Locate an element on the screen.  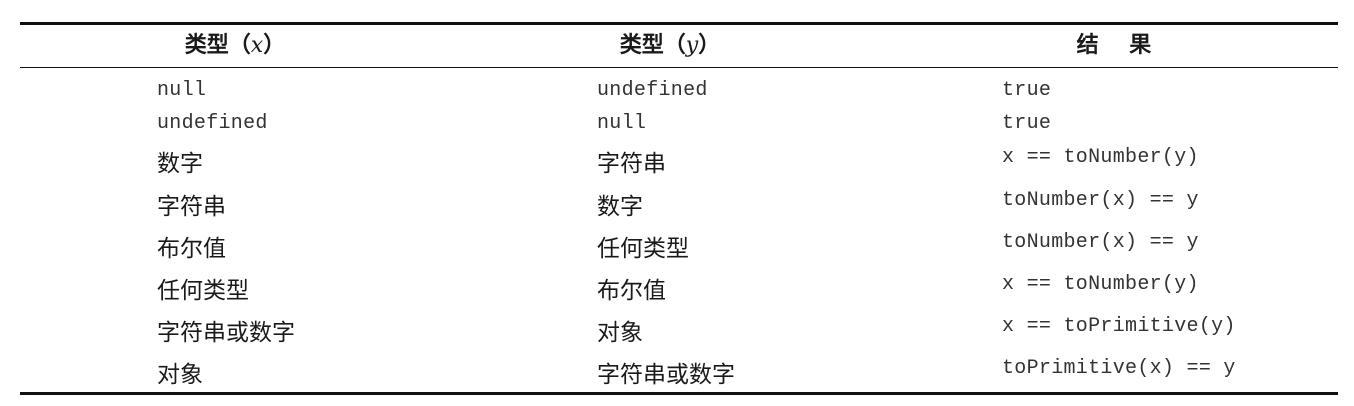
cell-type-y: 布尔值 is located at coordinates (631, 291).